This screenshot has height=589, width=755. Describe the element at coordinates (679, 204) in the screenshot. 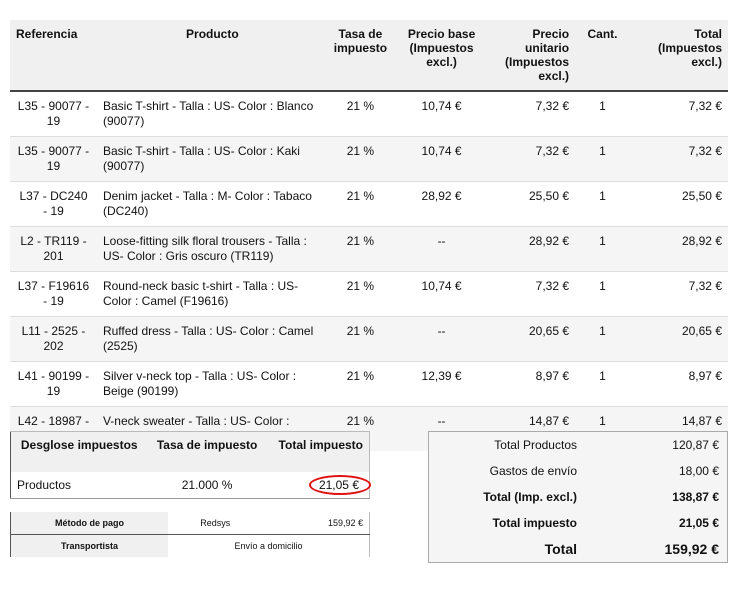

I see `line-total: 25,50 €` at that location.